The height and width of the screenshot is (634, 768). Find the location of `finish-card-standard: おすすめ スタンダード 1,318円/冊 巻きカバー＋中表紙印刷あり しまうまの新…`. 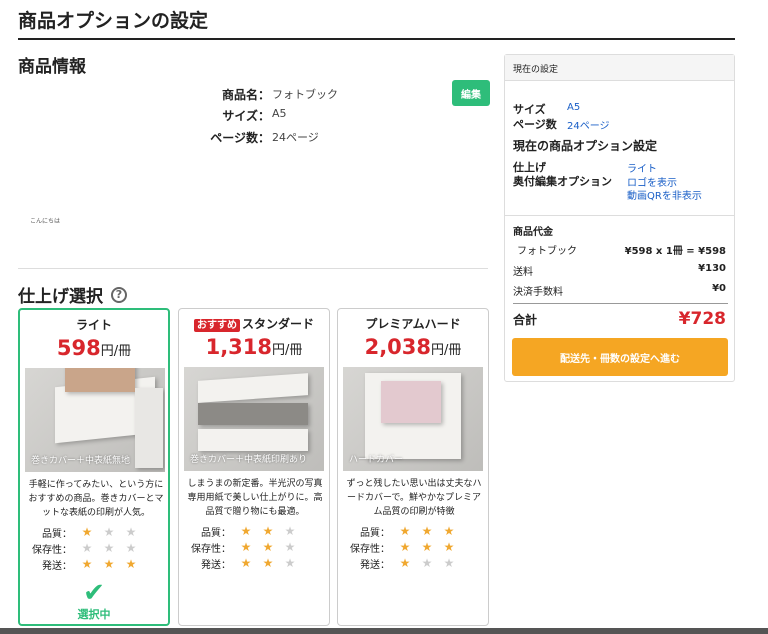

finish-card-standard: おすすめ スタンダード 1,318円/冊 巻きカバー＋中表紙印刷あり しまうまの新… is located at coordinates (254, 467).